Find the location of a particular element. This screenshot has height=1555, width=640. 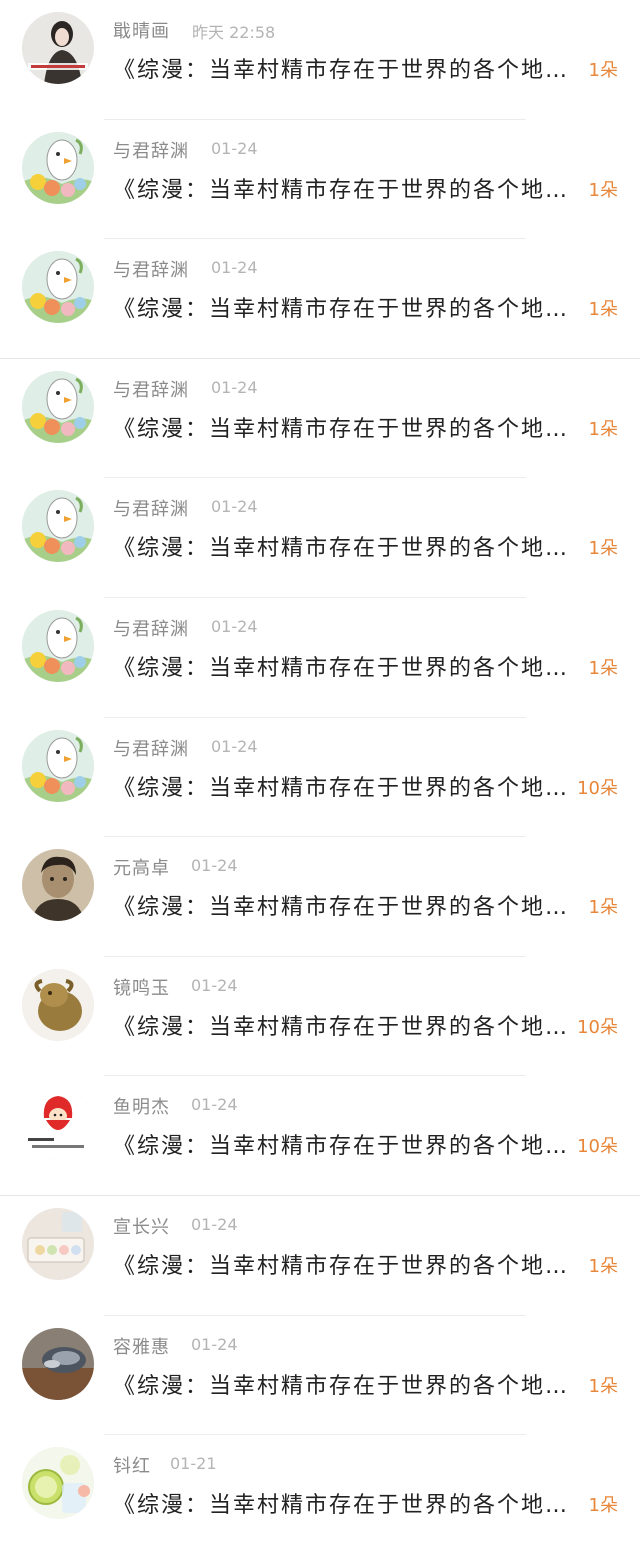

list-item: 元高卓 01-24 《综漫：当幸村精市存在于世界的各个地… 1朵 is located at coordinates (320, 897).